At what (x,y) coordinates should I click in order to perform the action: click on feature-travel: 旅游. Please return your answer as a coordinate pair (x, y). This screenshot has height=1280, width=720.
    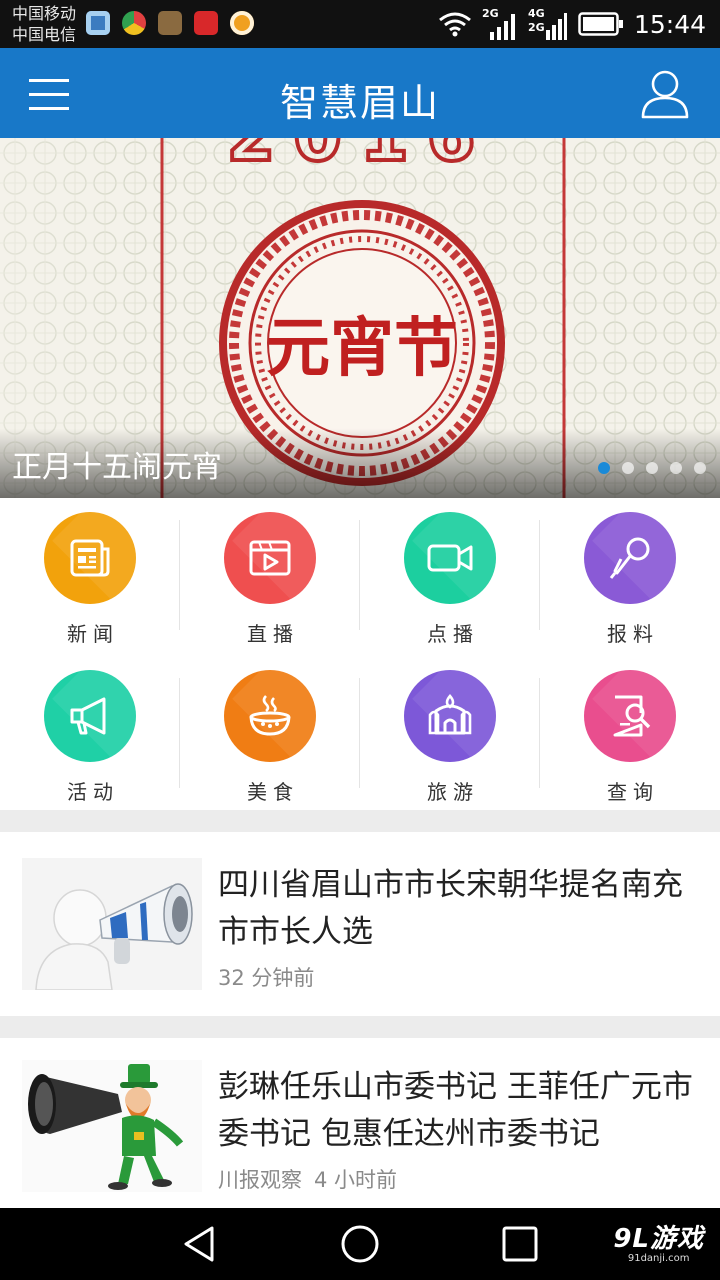
    Looking at the image, I should click on (450, 734).